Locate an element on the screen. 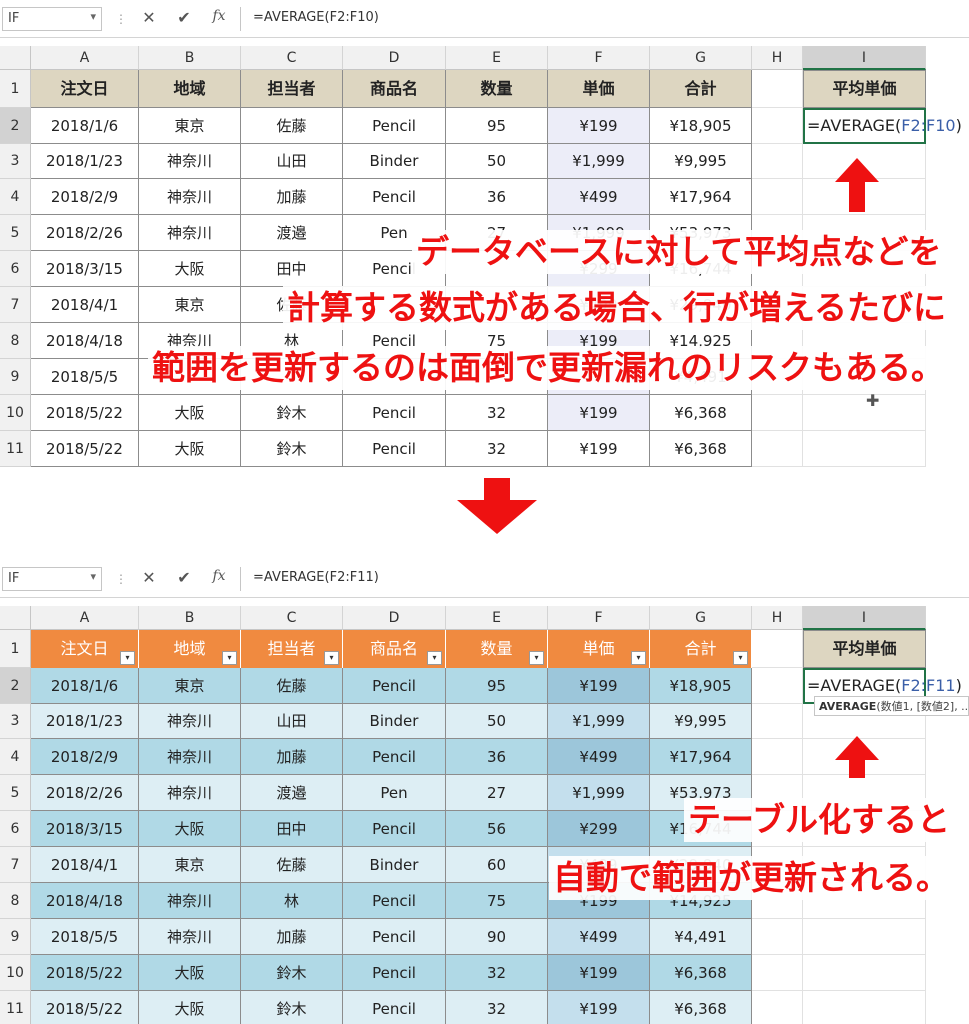 This screenshot has width=969, height=1024. table-cell: 75 is located at coordinates (497, 901).